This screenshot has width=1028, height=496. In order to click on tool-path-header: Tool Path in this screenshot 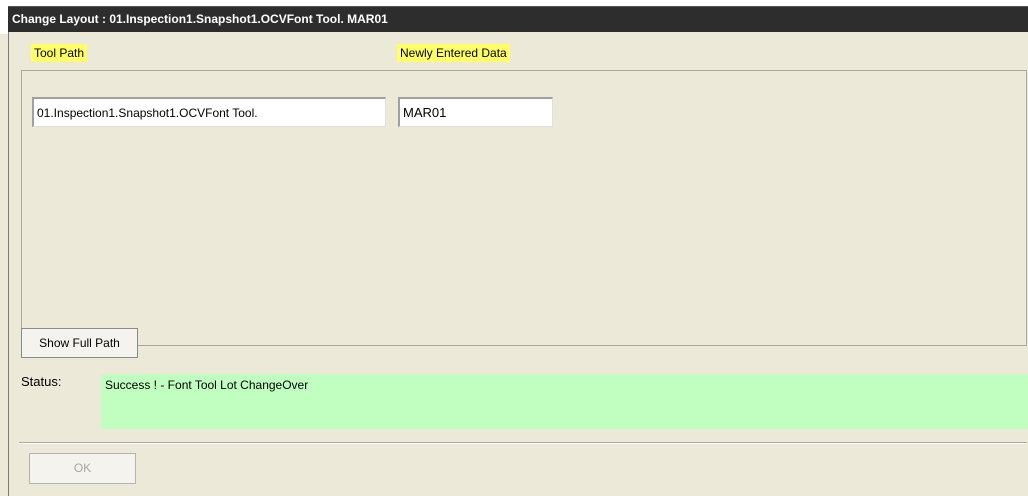, I will do `click(59, 53)`.